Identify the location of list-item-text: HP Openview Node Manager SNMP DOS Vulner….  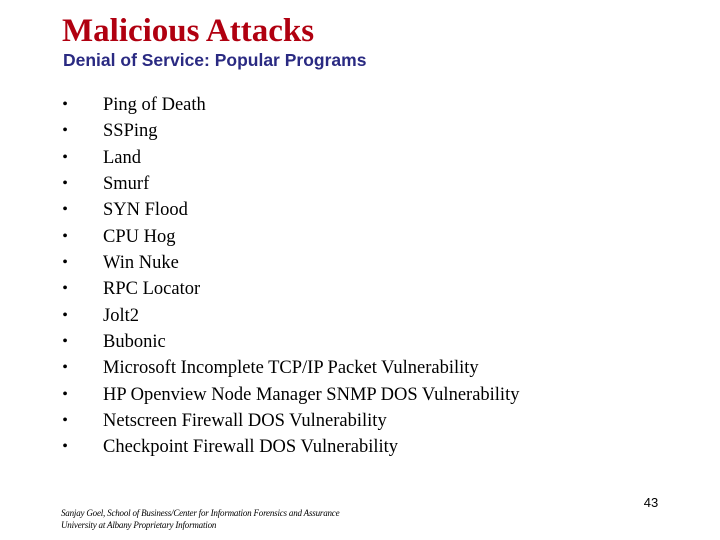
(311, 394).